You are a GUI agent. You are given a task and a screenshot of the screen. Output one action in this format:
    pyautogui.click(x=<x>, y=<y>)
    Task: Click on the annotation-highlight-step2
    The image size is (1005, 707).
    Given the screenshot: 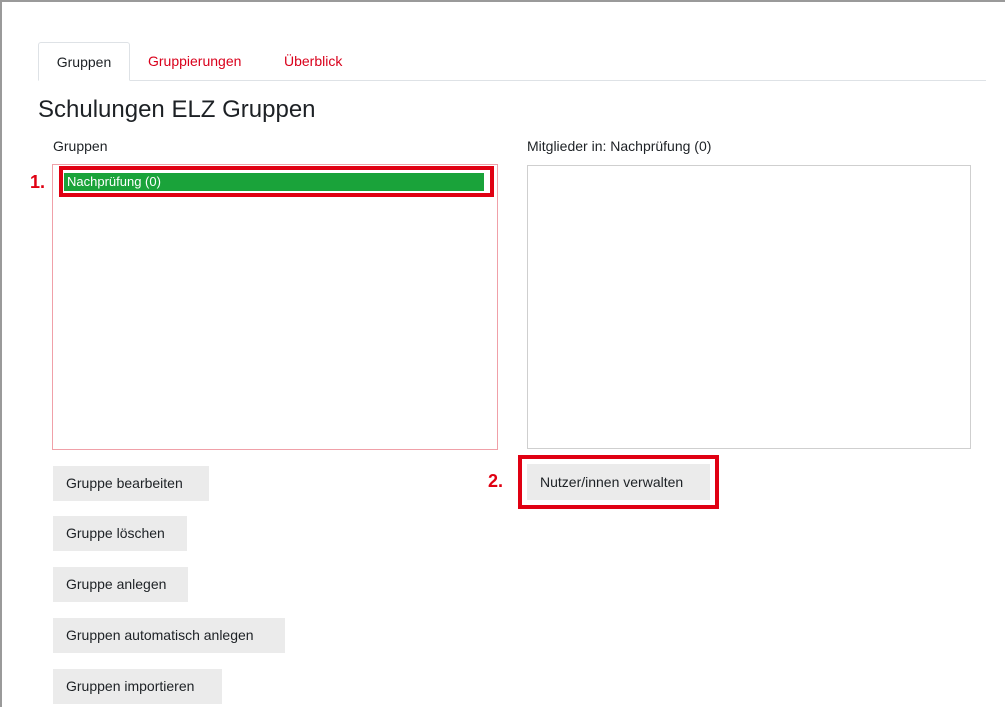 What is the action you would take?
    pyautogui.click(x=618, y=482)
    